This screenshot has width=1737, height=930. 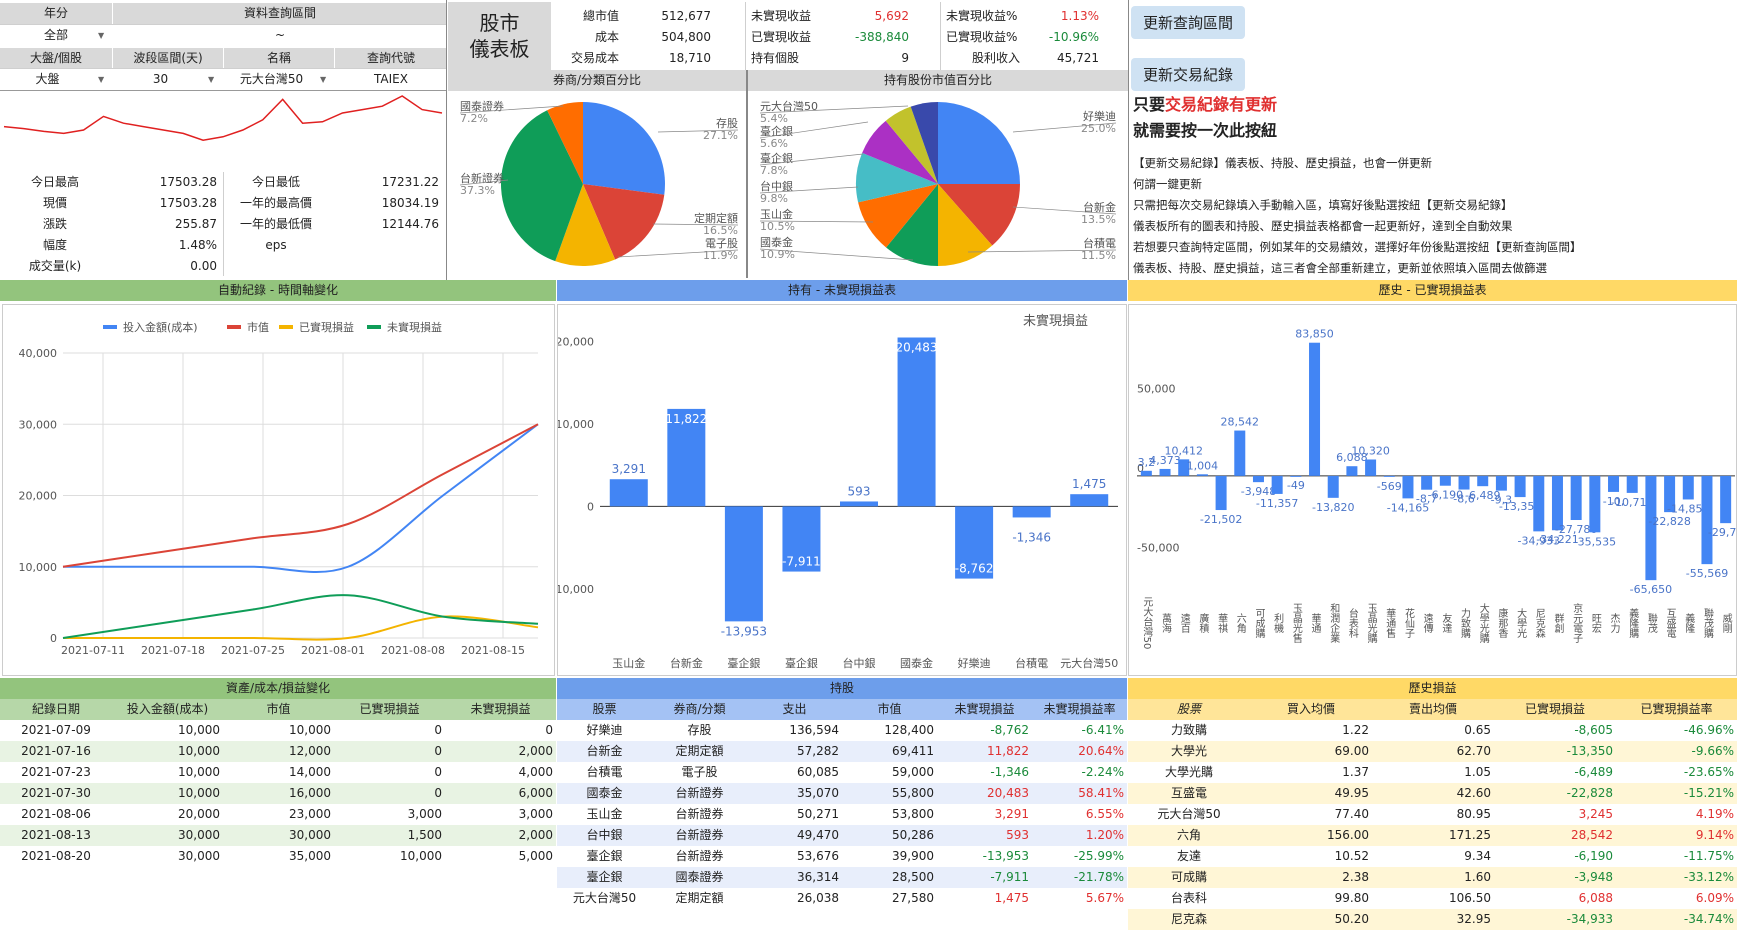 I want to click on x-tick-label: 利機, so click(x=1278, y=623).